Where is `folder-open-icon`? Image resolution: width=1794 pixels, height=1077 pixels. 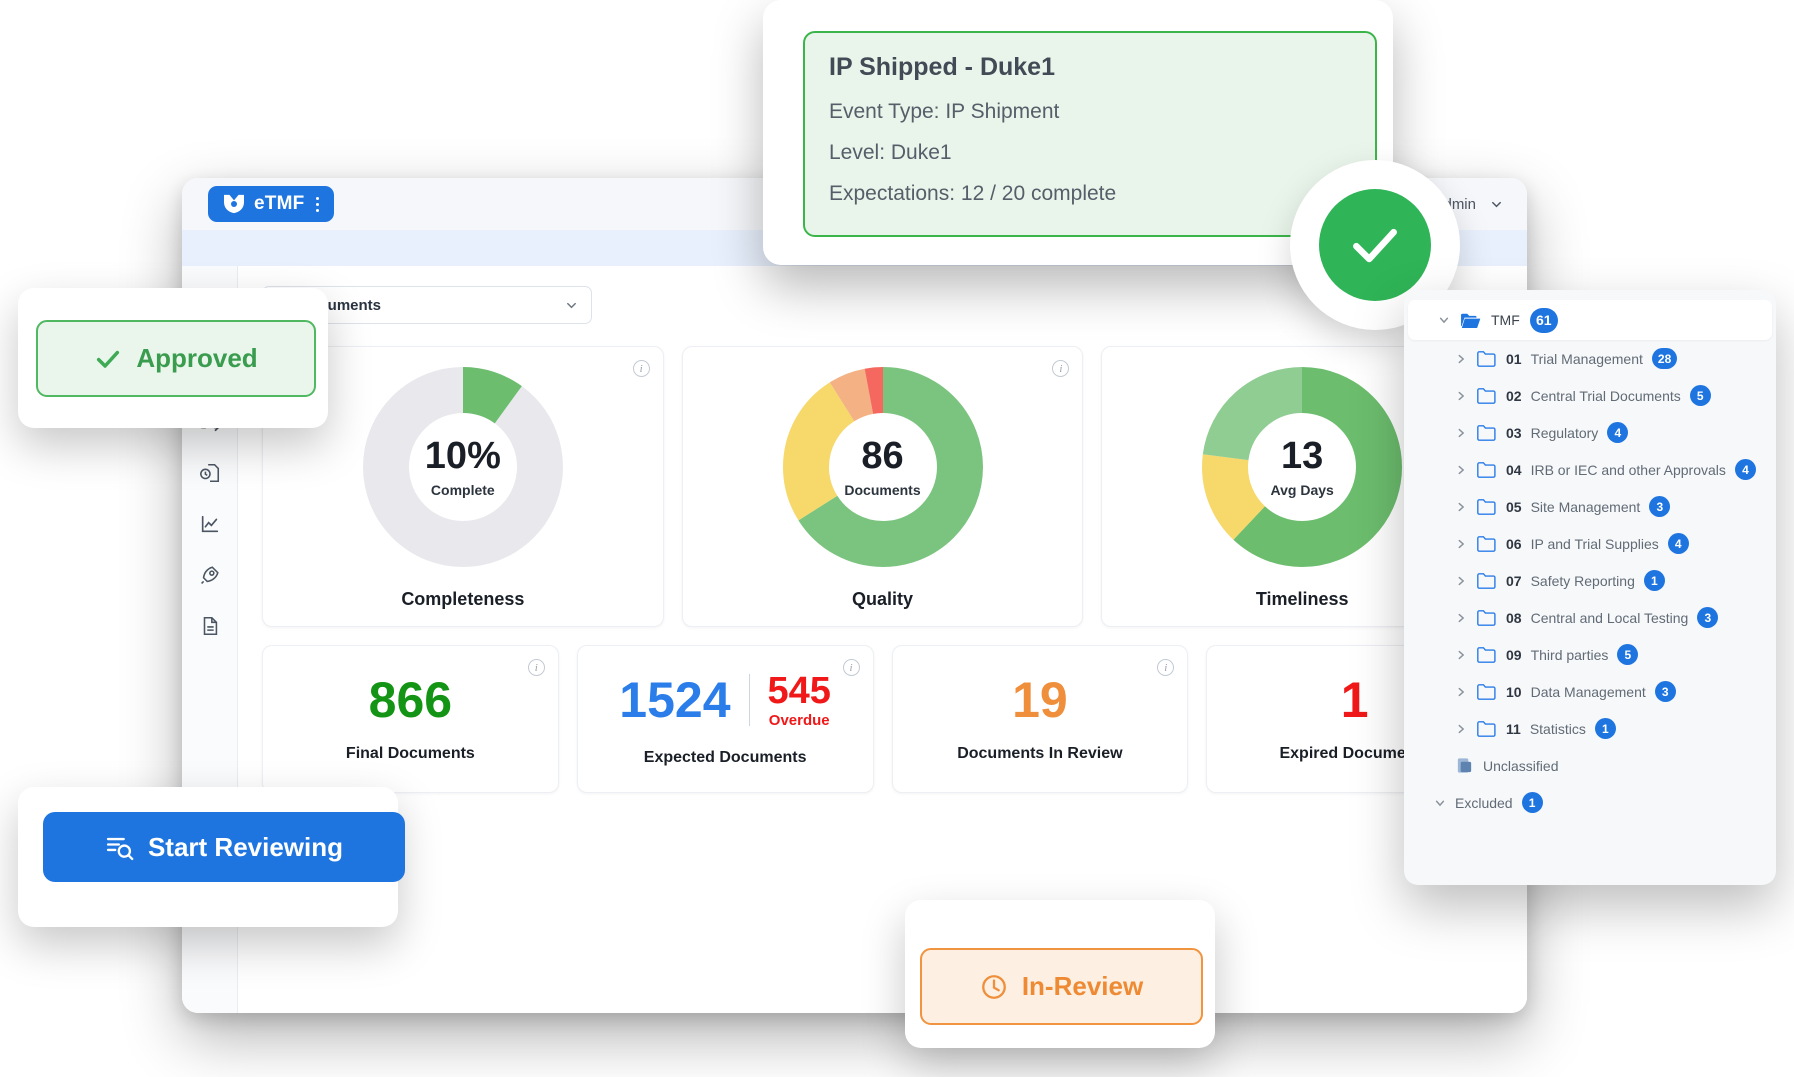
folder-open-icon is located at coordinates (1471, 320).